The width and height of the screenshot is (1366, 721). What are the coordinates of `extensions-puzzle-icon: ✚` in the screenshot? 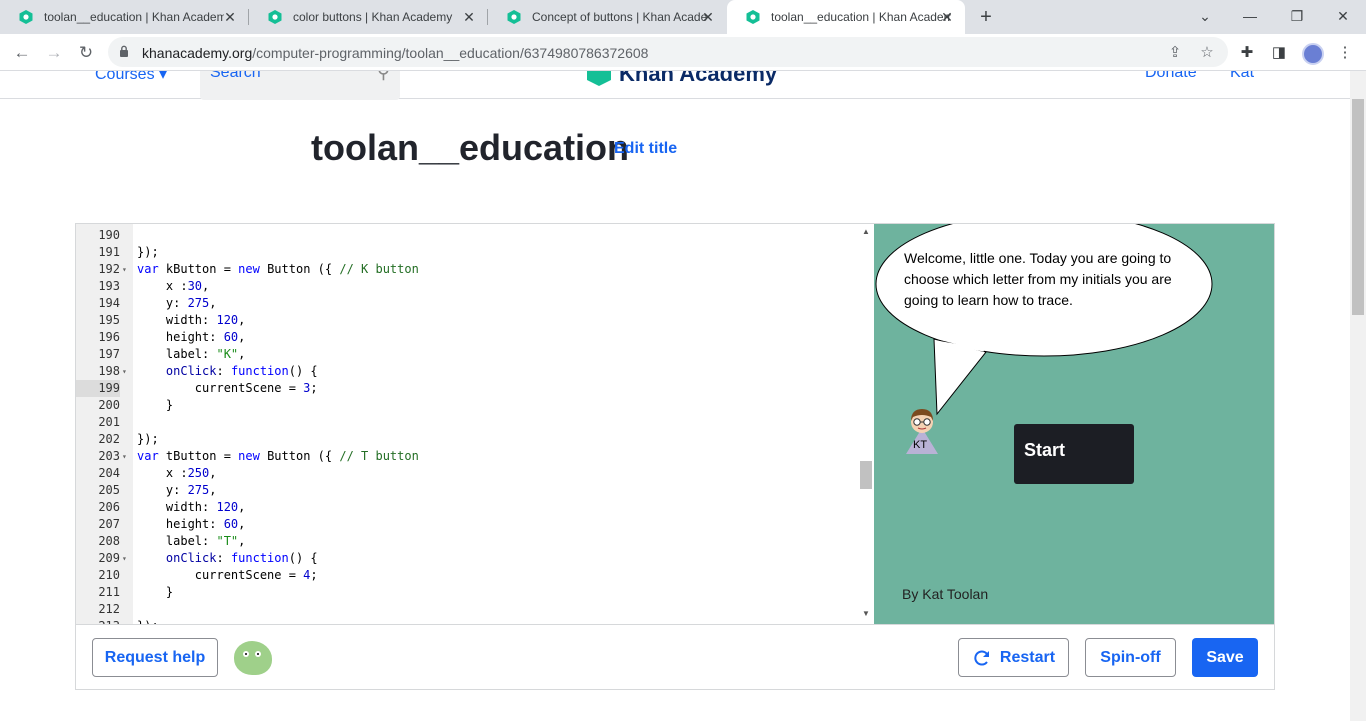 It's located at (1247, 53).